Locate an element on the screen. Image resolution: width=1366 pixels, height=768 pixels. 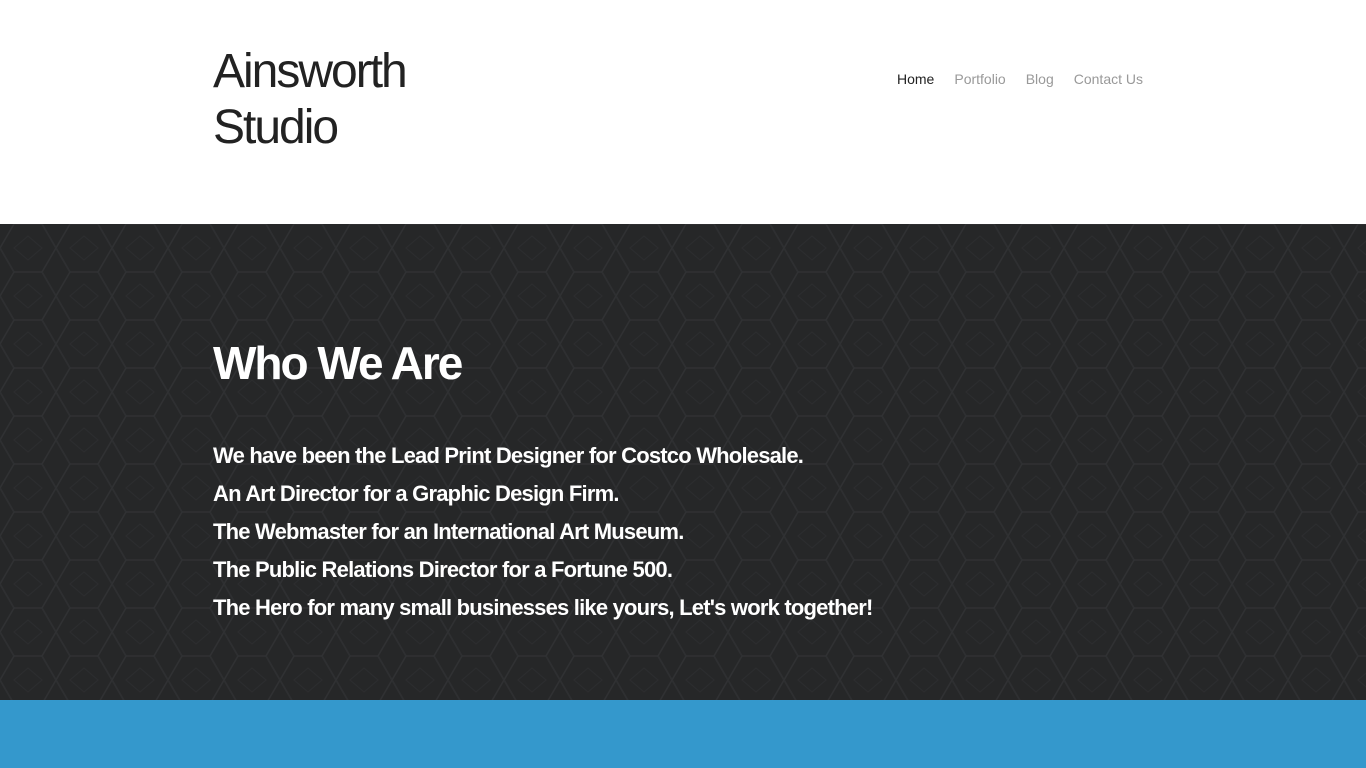
nav-link-portfolio: Portfolio is located at coordinates (979, 79).